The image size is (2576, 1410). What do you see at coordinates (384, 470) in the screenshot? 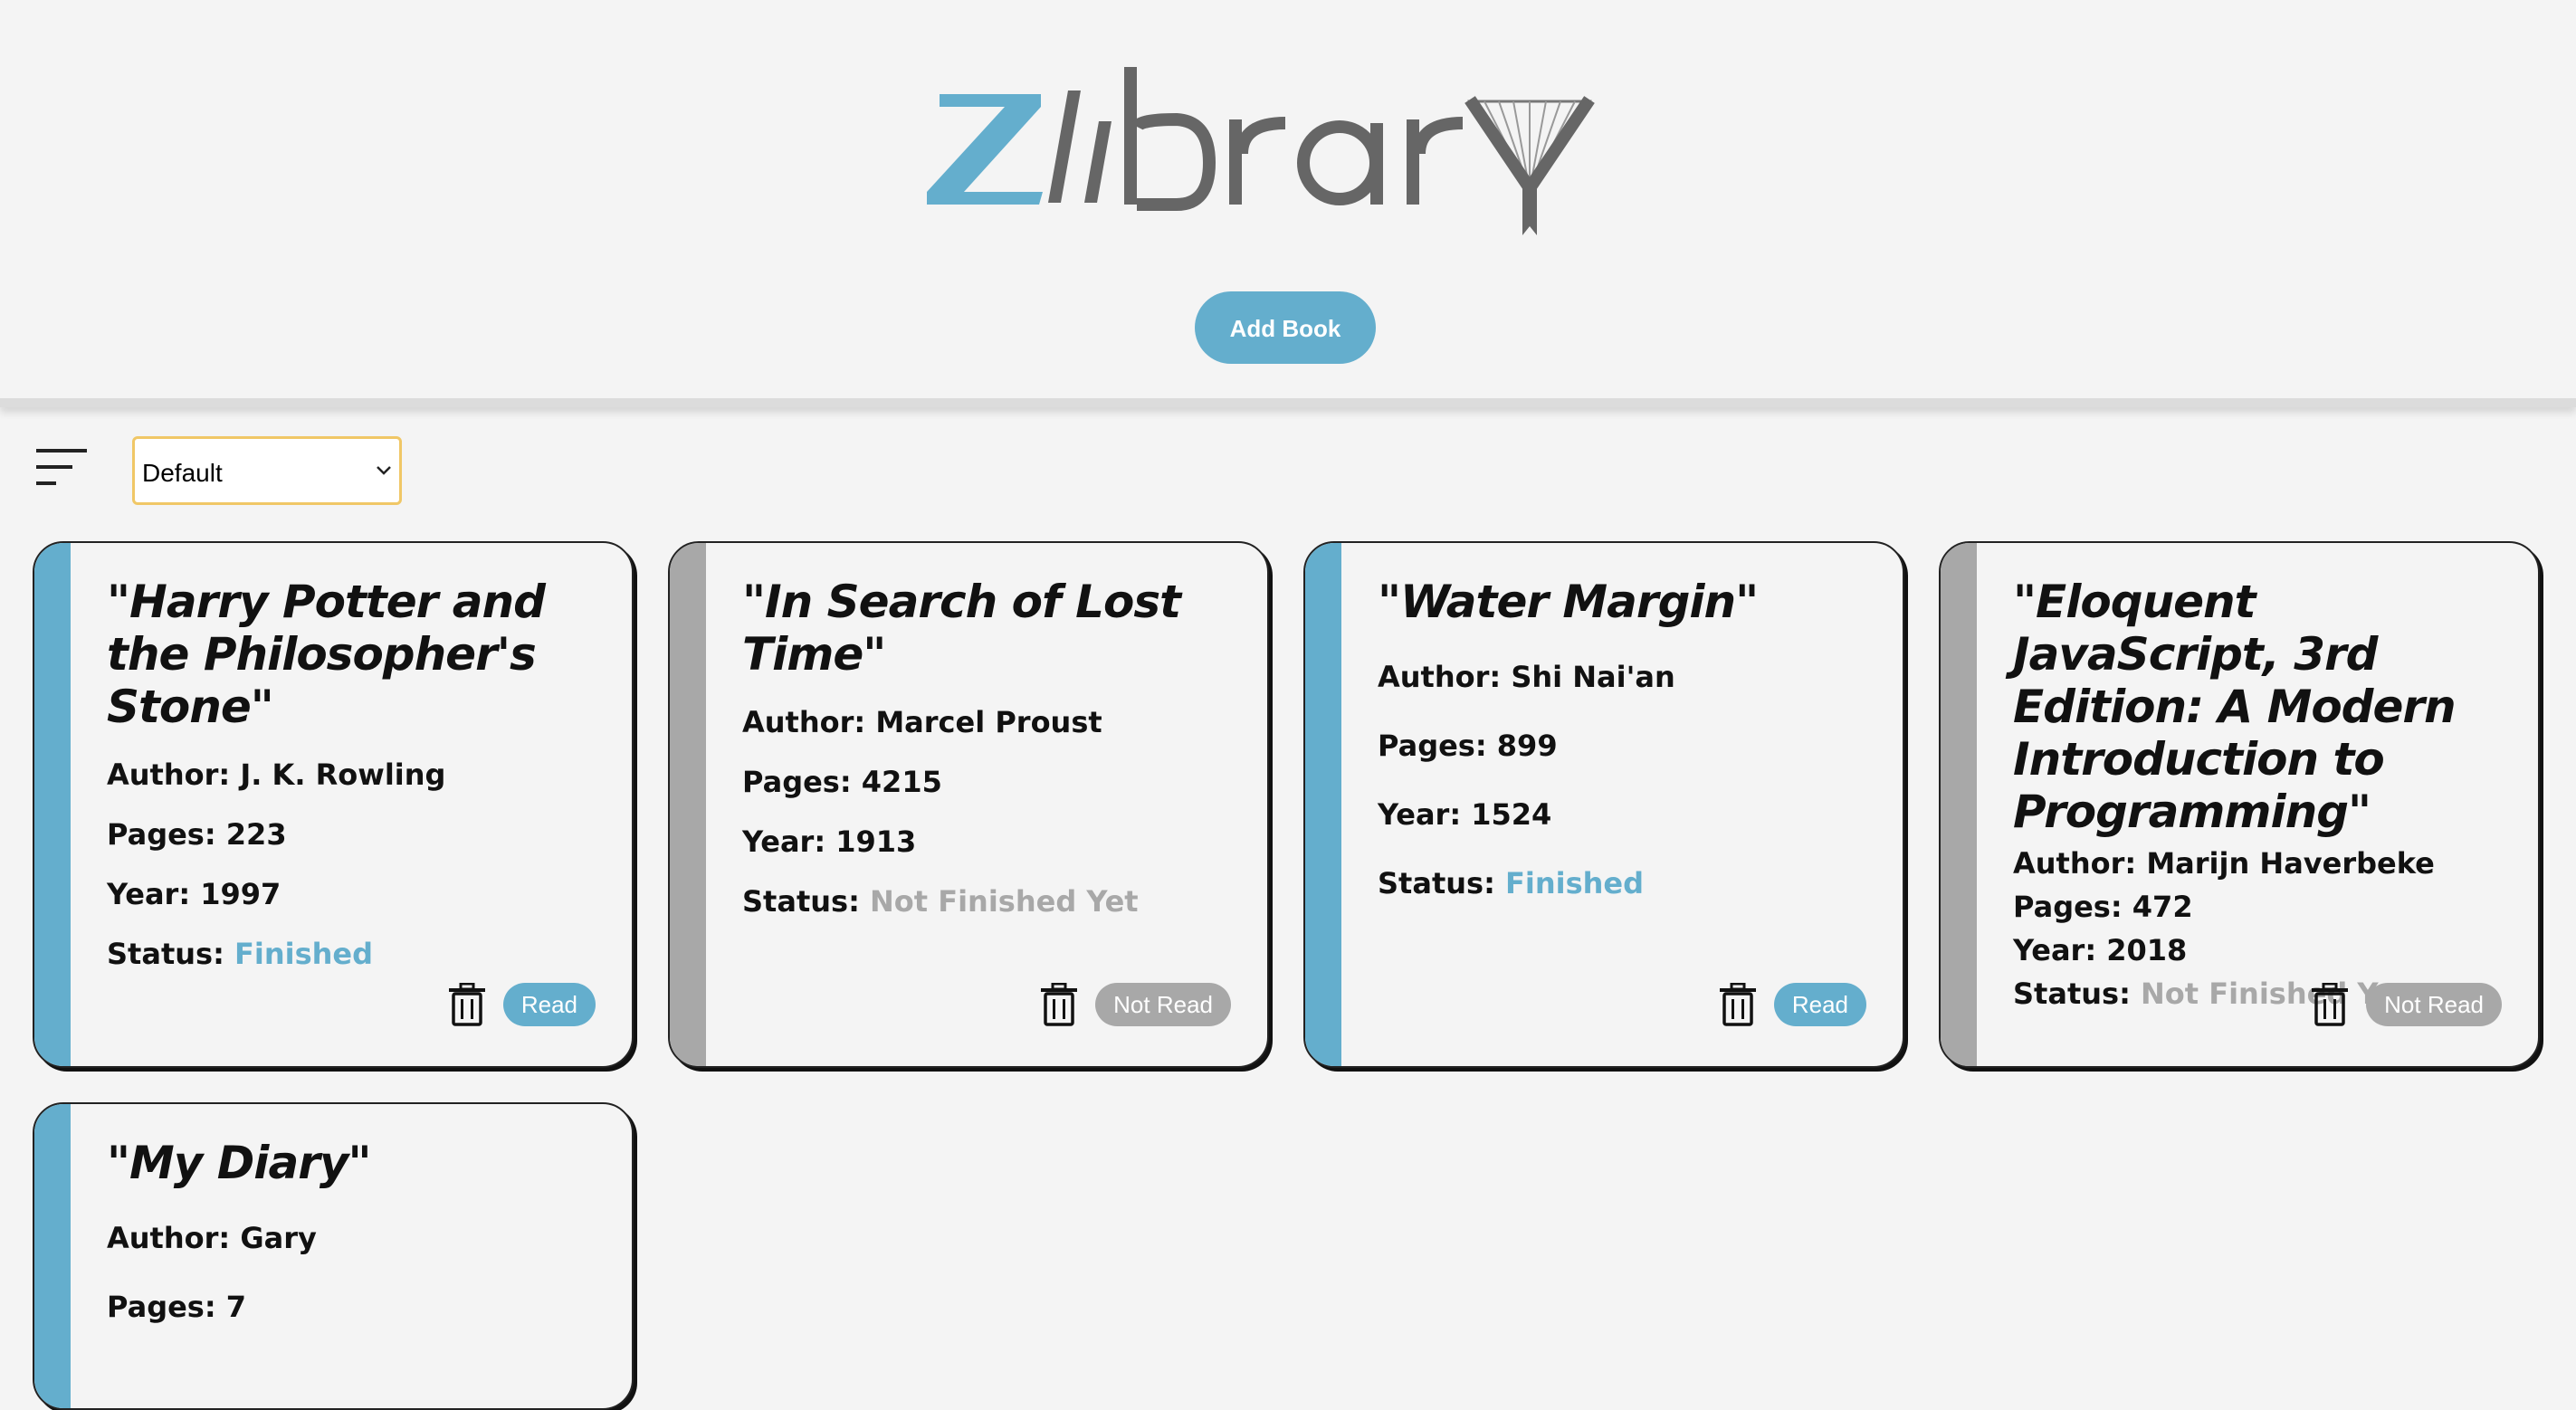
I see `chevron-down-icon` at bounding box center [384, 470].